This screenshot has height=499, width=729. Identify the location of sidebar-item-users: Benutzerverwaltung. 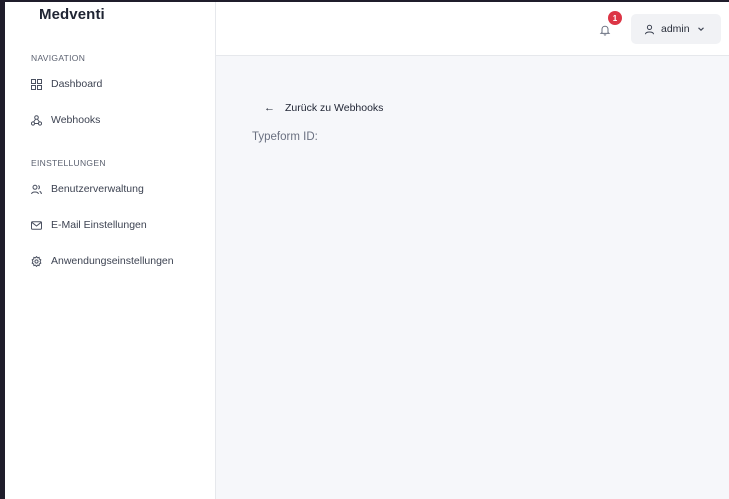
(87, 189).